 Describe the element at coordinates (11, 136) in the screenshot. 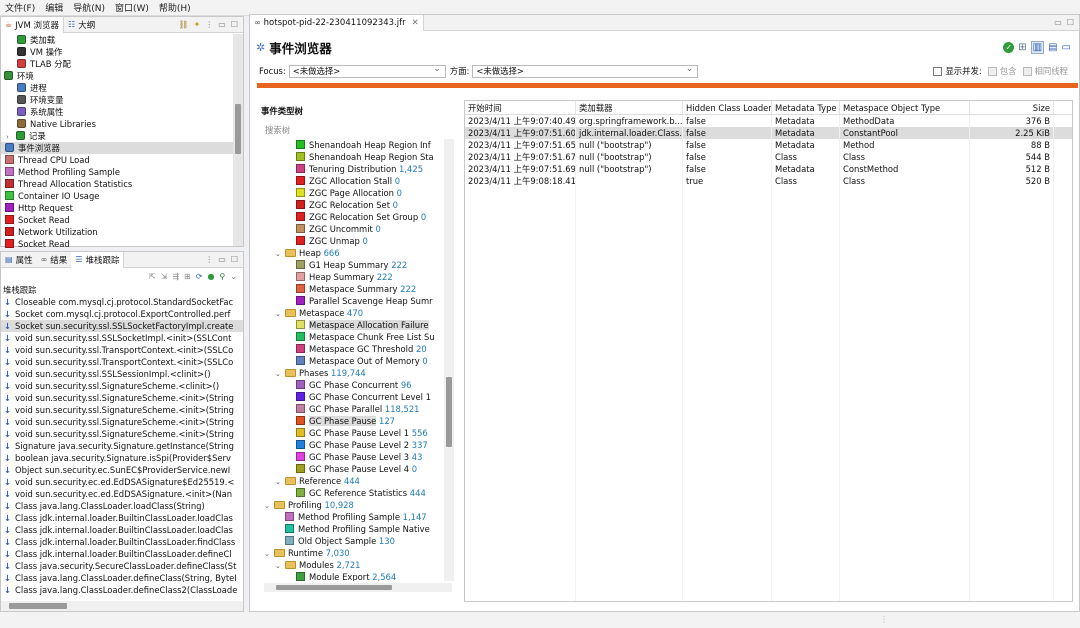

I see `chevron-right-icon: ›` at that location.